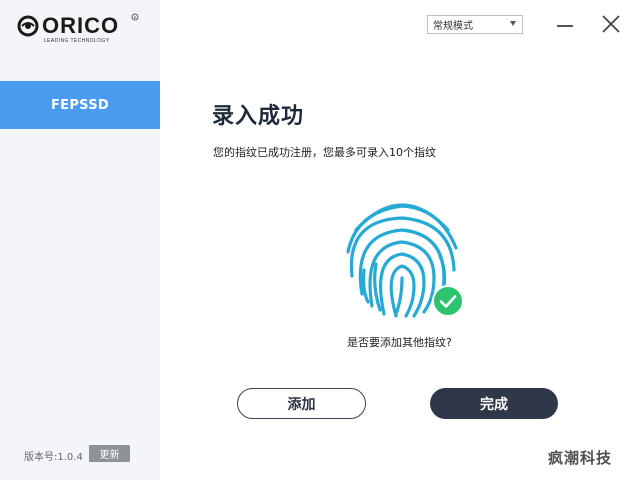 Image resolution: width=640 pixels, height=480 pixels. What do you see at coordinates (399, 342) in the screenshot?
I see `add-more-question: 是否要添加其他指纹?` at bounding box center [399, 342].